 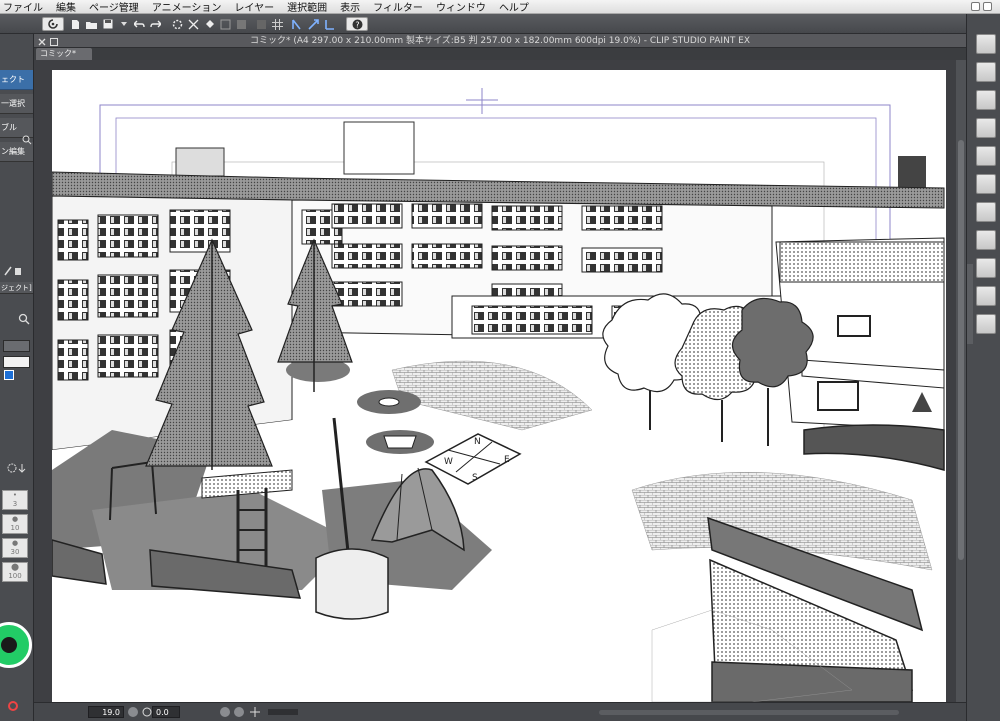 What do you see at coordinates (986, 240) in the screenshot?
I see `image-material-icon` at bounding box center [986, 240].